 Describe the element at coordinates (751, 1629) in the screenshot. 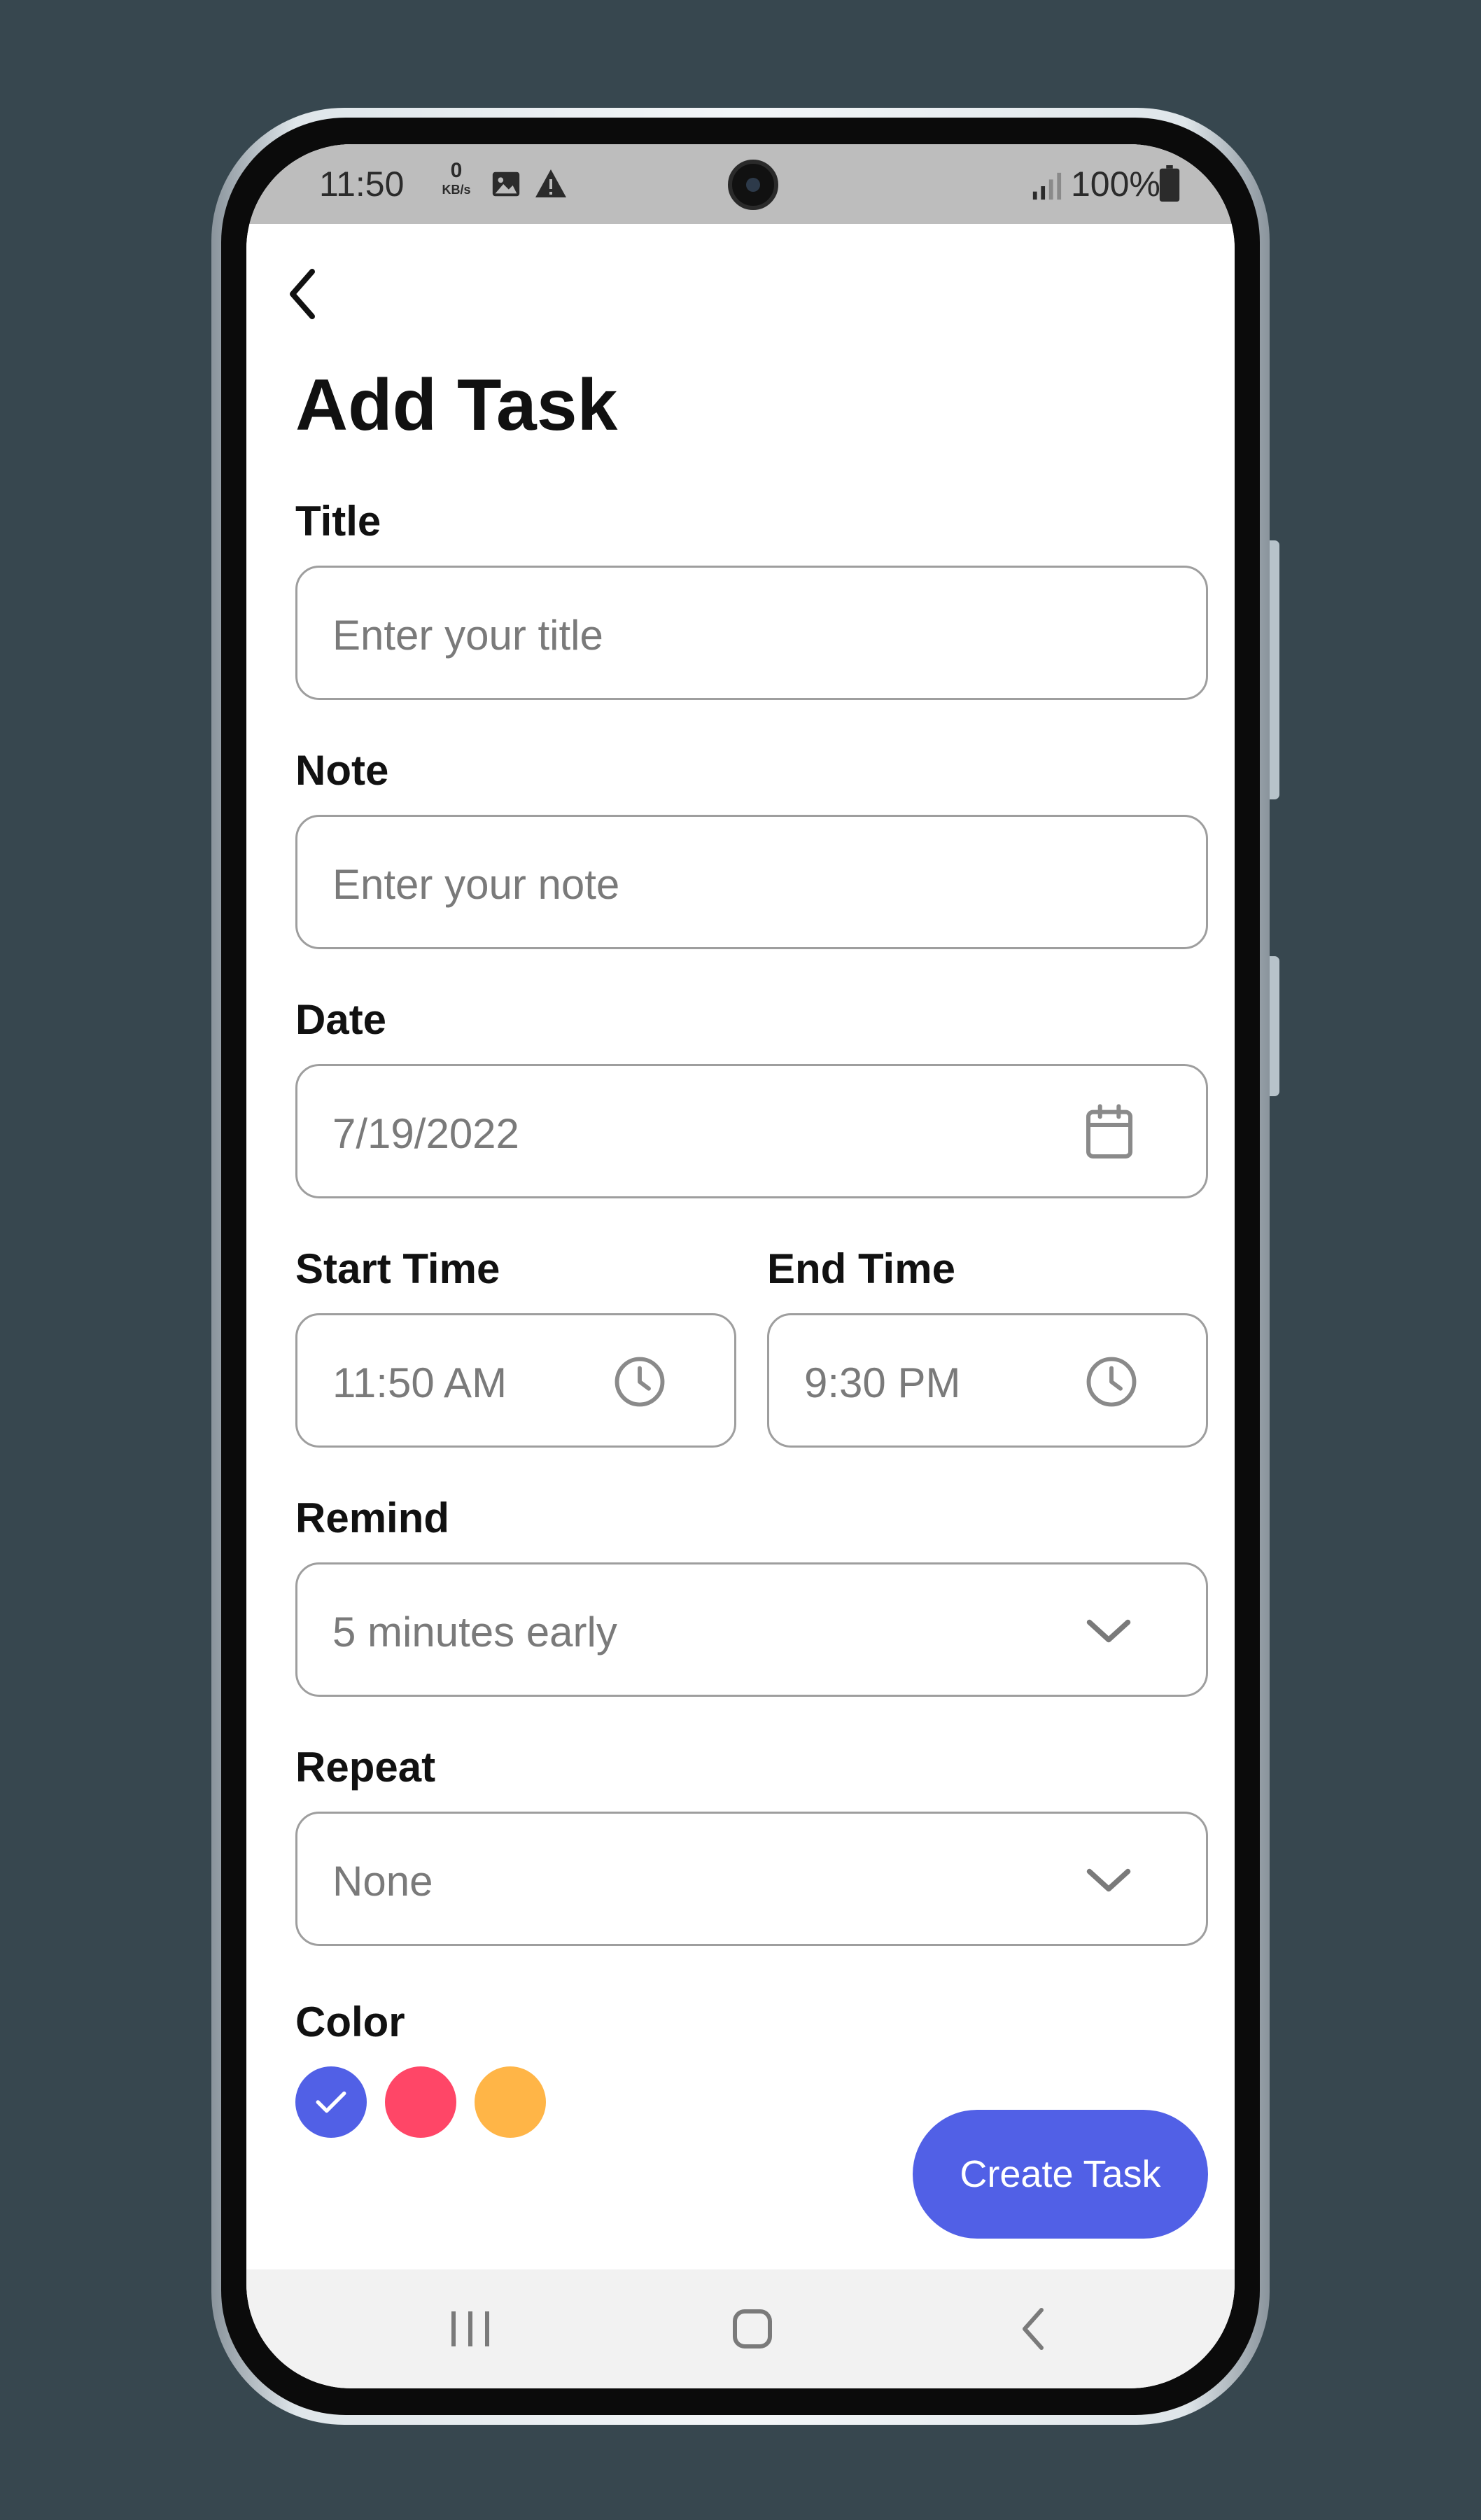

I see `remind-dropdown: 5 minutes early` at that location.